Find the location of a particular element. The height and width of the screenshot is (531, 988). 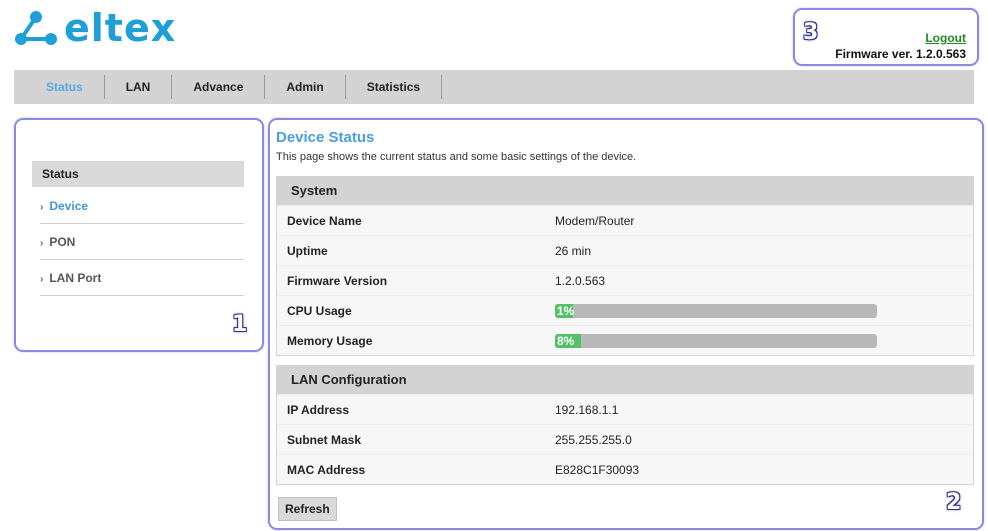

page-title: Device Status is located at coordinates (325, 137).